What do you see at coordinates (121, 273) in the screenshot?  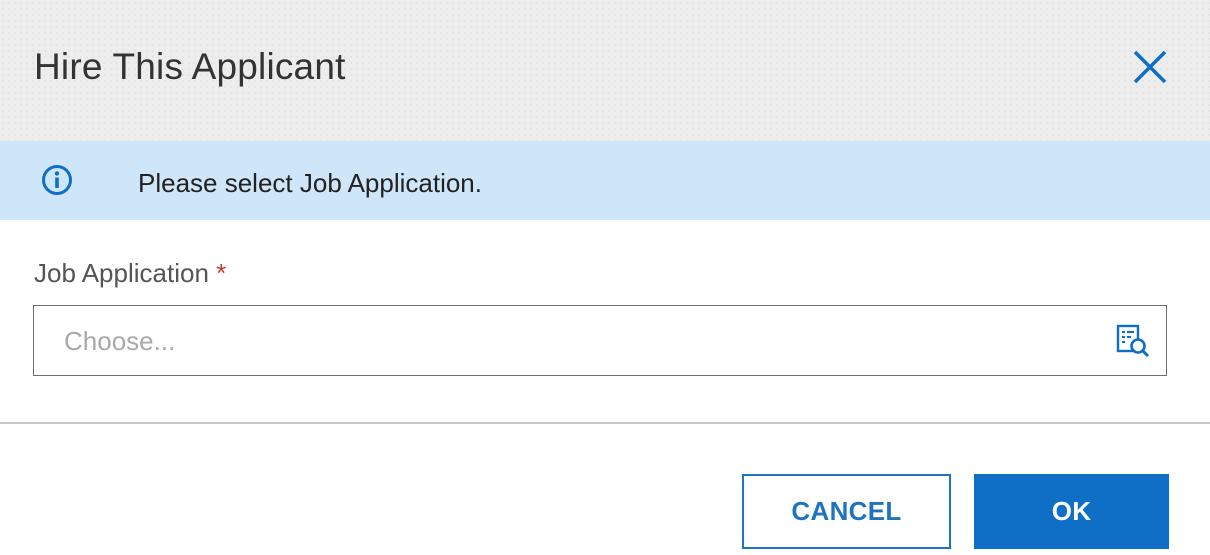 I see `job-application-label-text: Job Application` at bounding box center [121, 273].